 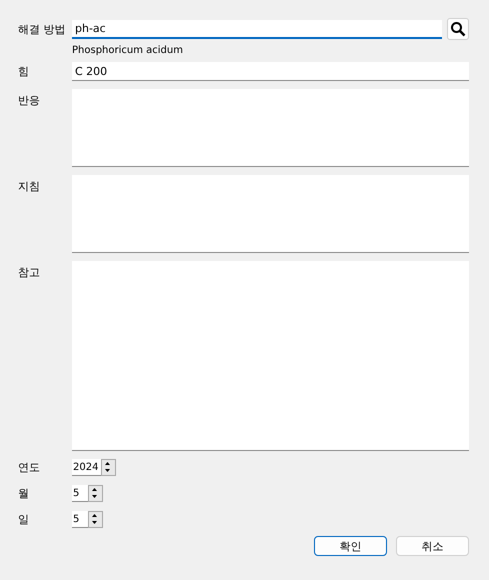 I want to click on remedy-field: ph-ac, so click(x=257, y=29).